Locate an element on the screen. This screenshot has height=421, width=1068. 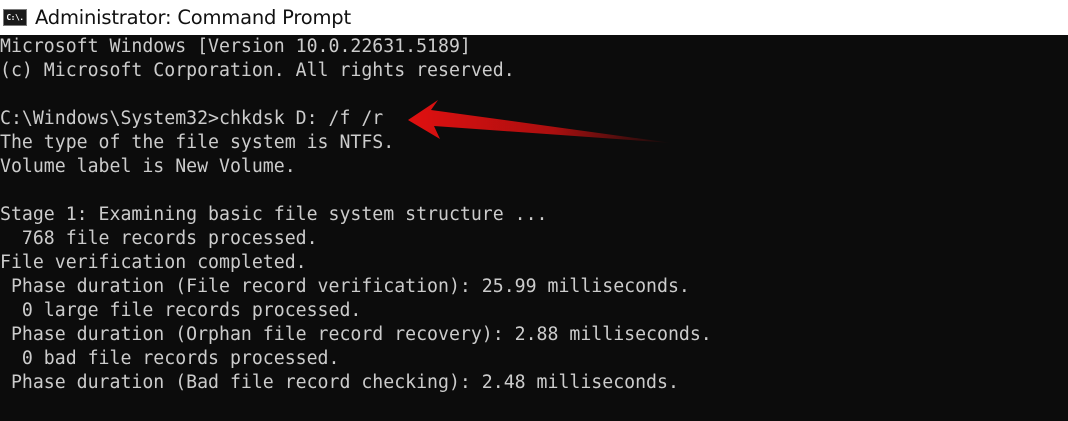
window-title: Administrator: Command Prompt is located at coordinates (193, 17).